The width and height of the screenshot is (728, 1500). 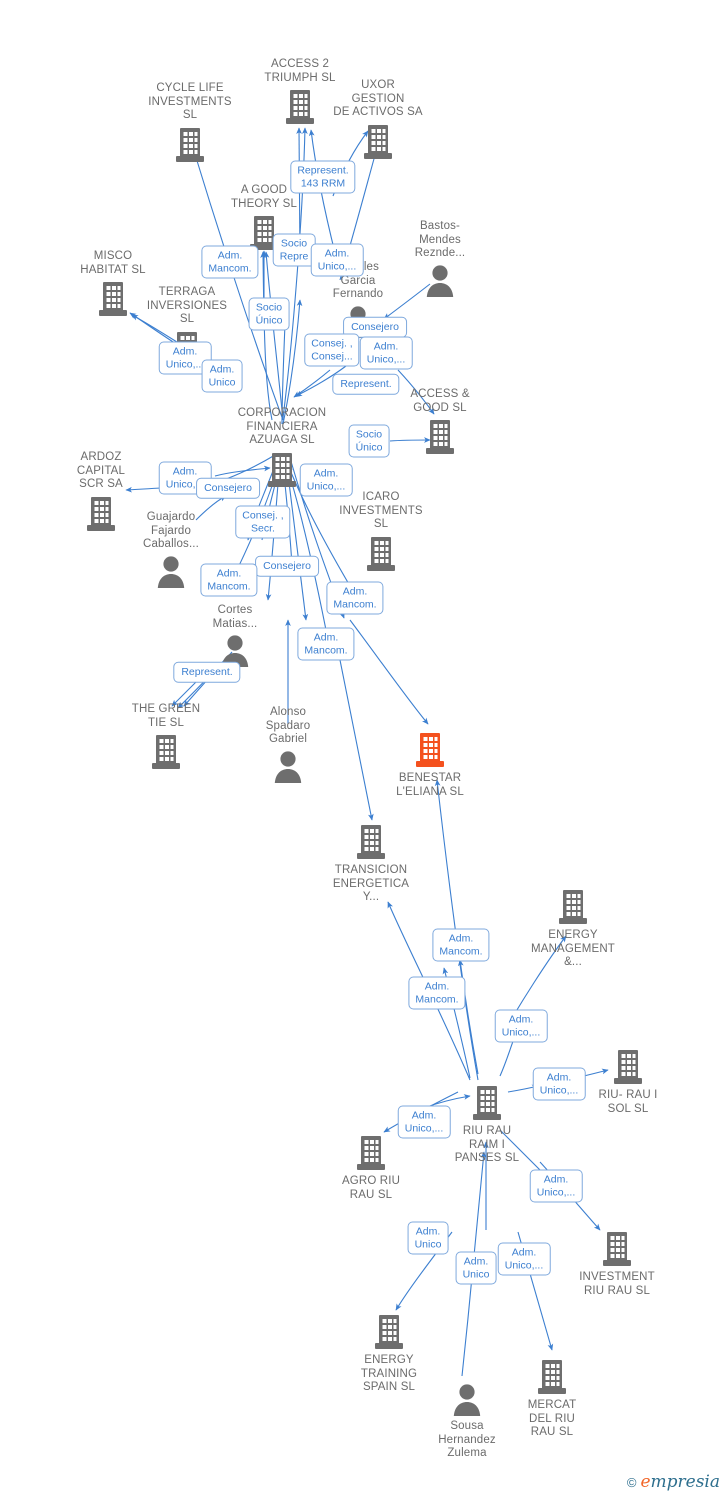 I want to click on node-uxor: UXOR GESTION DE ACTIVOS SA, so click(x=378, y=120).